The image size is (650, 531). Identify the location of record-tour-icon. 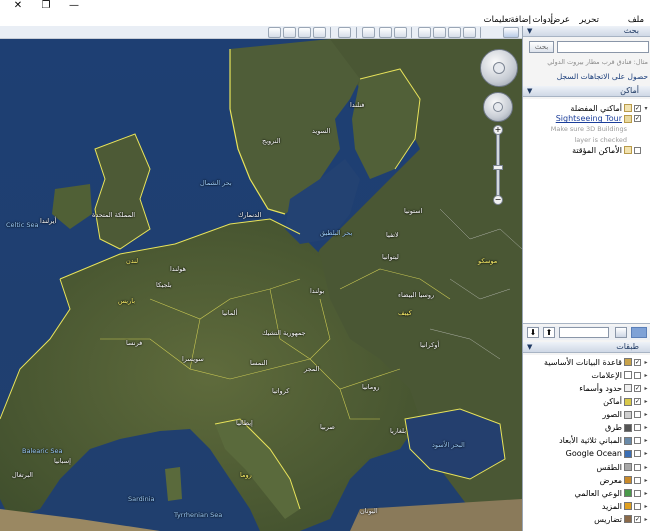
(424, 32).